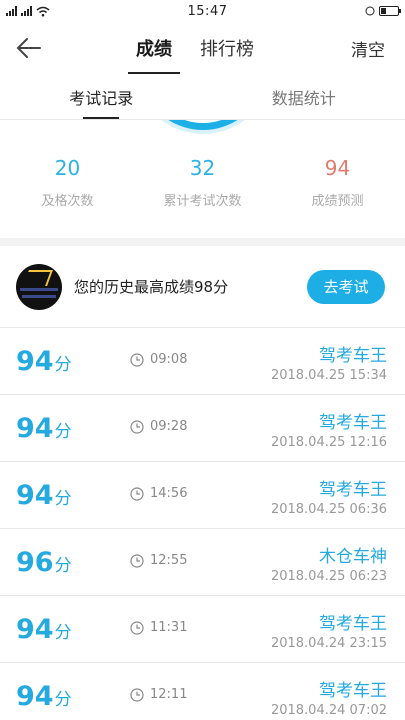 This screenshot has height=720, width=405. I want to click on record-date: 2018.04.25 06:36, so click(328, 509).